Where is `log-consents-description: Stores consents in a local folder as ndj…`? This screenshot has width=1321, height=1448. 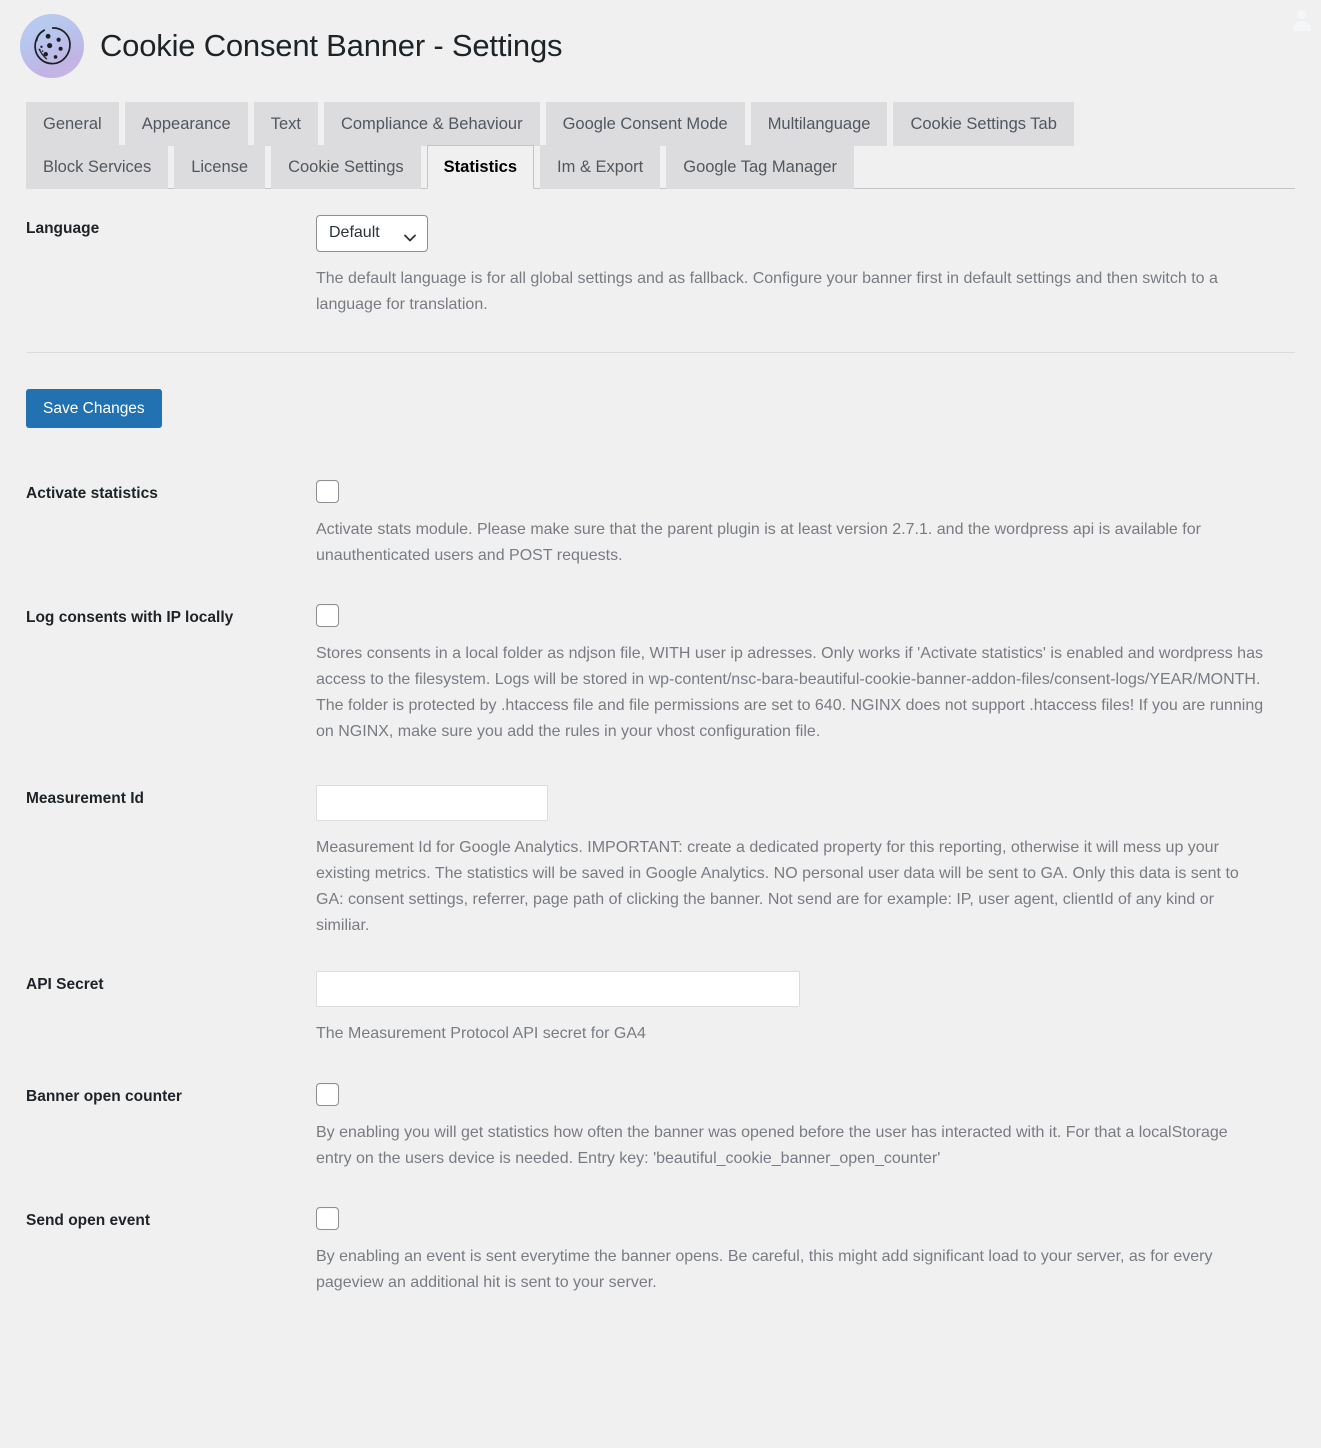
log-consents-description: Stores consents in a local folder as ndj… is located at coordinates (790, 693).